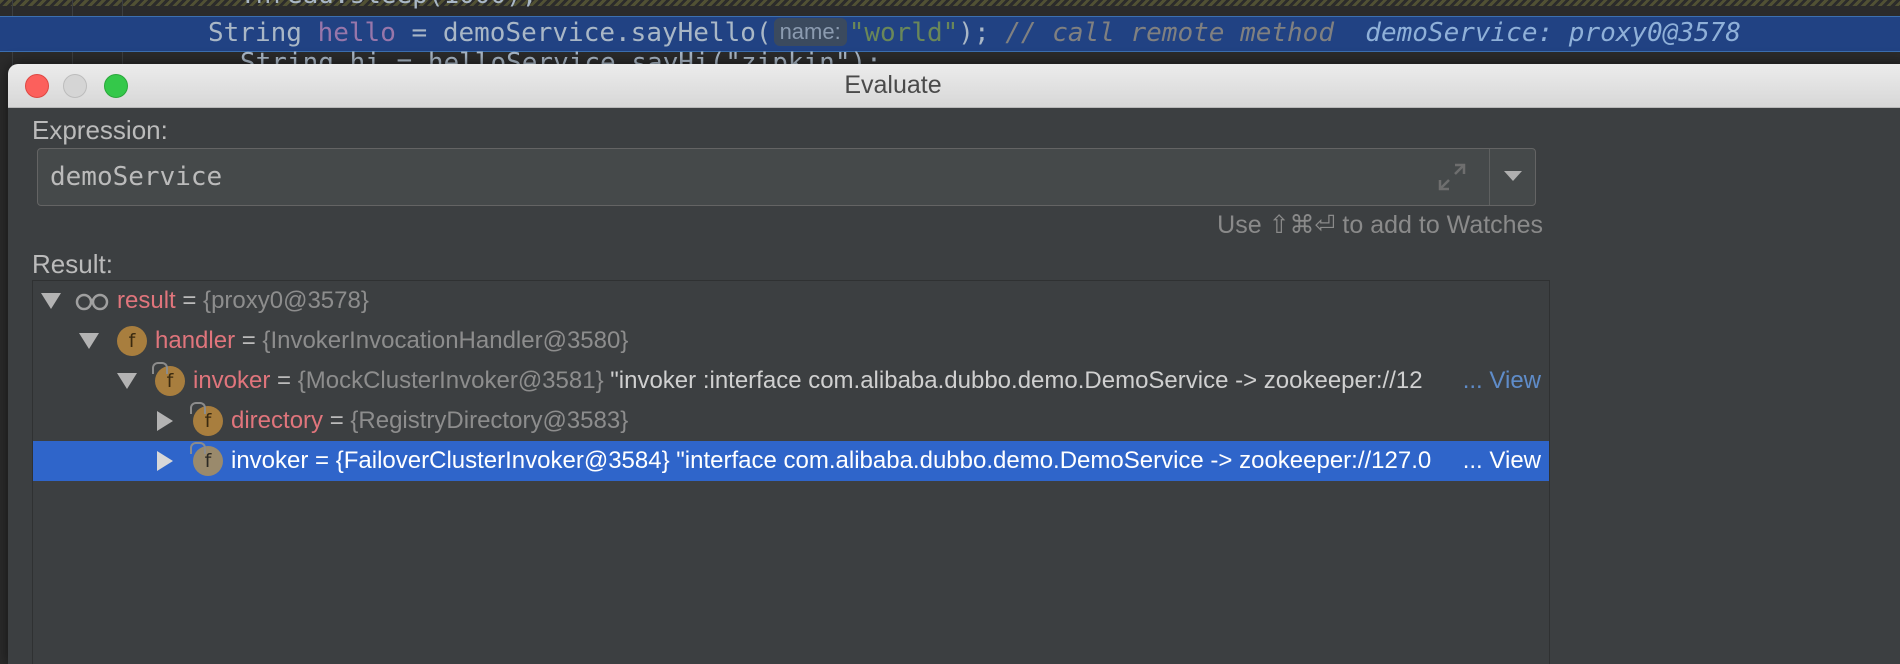  Describe the element at coordinates (1553, 33) in the screenshot. I see `inline-debug-value: demoService: proxy0@3578` at that location.